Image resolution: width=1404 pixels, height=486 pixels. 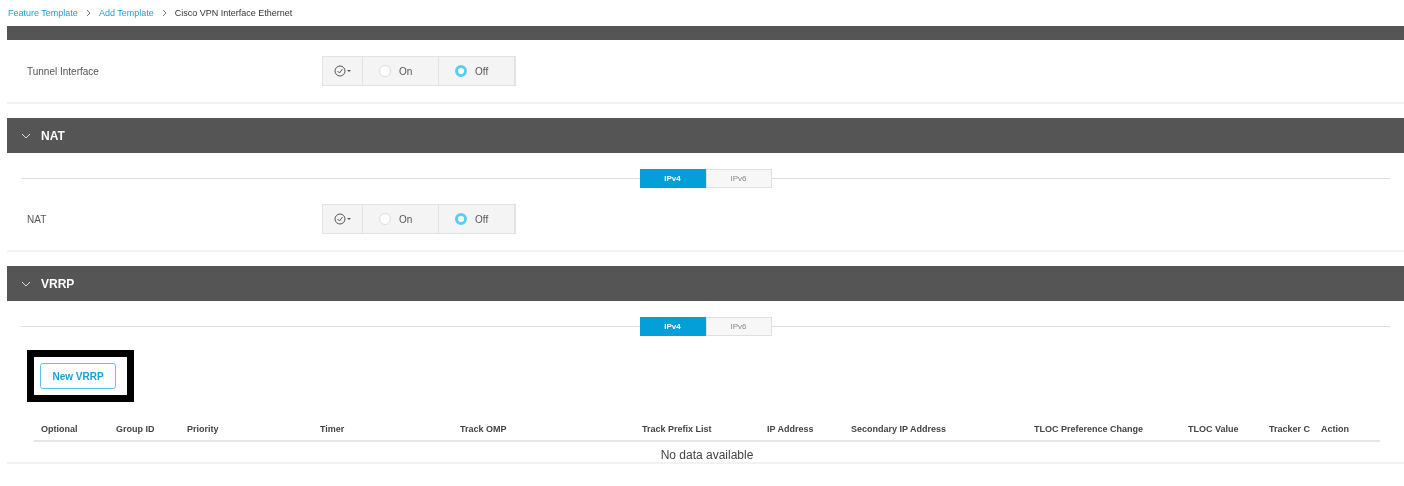 I want to click on breadcrumb-current: Cisco VPN Interface Ethernet, so click(x=233, y=13).